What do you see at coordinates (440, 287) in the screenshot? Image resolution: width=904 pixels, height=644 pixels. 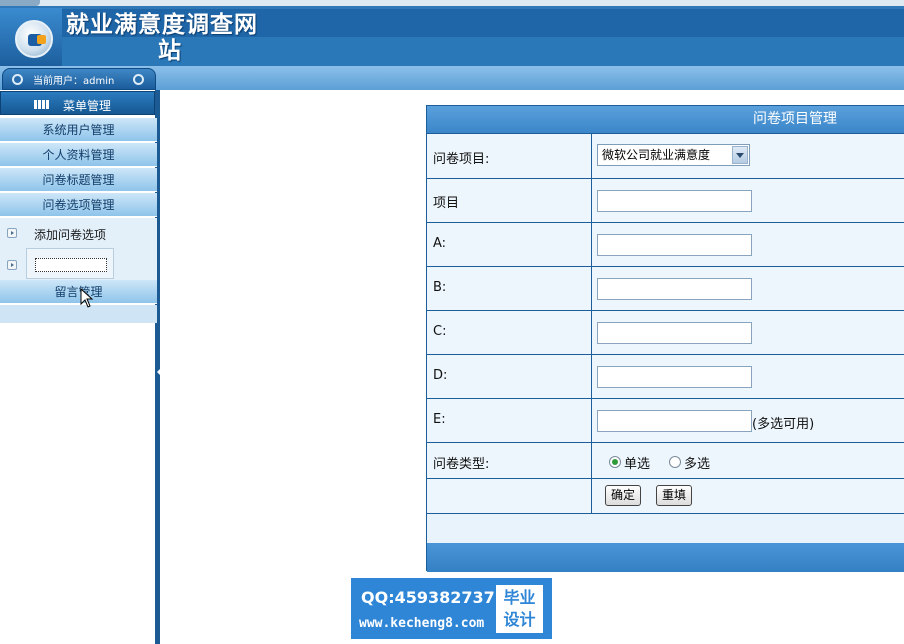 I see `option-b-label: B:` at bounding box center [440, 287].